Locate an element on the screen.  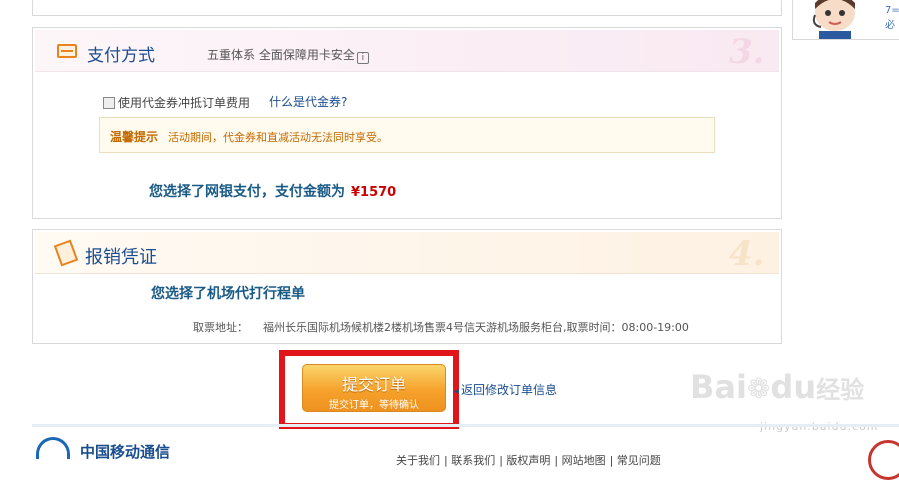
service-avatar-icon is located at coordinates (833, 19).